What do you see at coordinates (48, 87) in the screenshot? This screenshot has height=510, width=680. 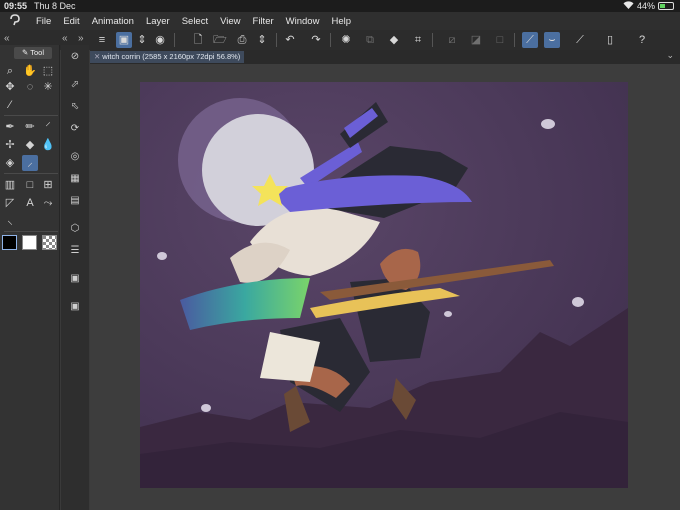 I see `magic-wand-icon: ✳` at bounding box center [48, 87].